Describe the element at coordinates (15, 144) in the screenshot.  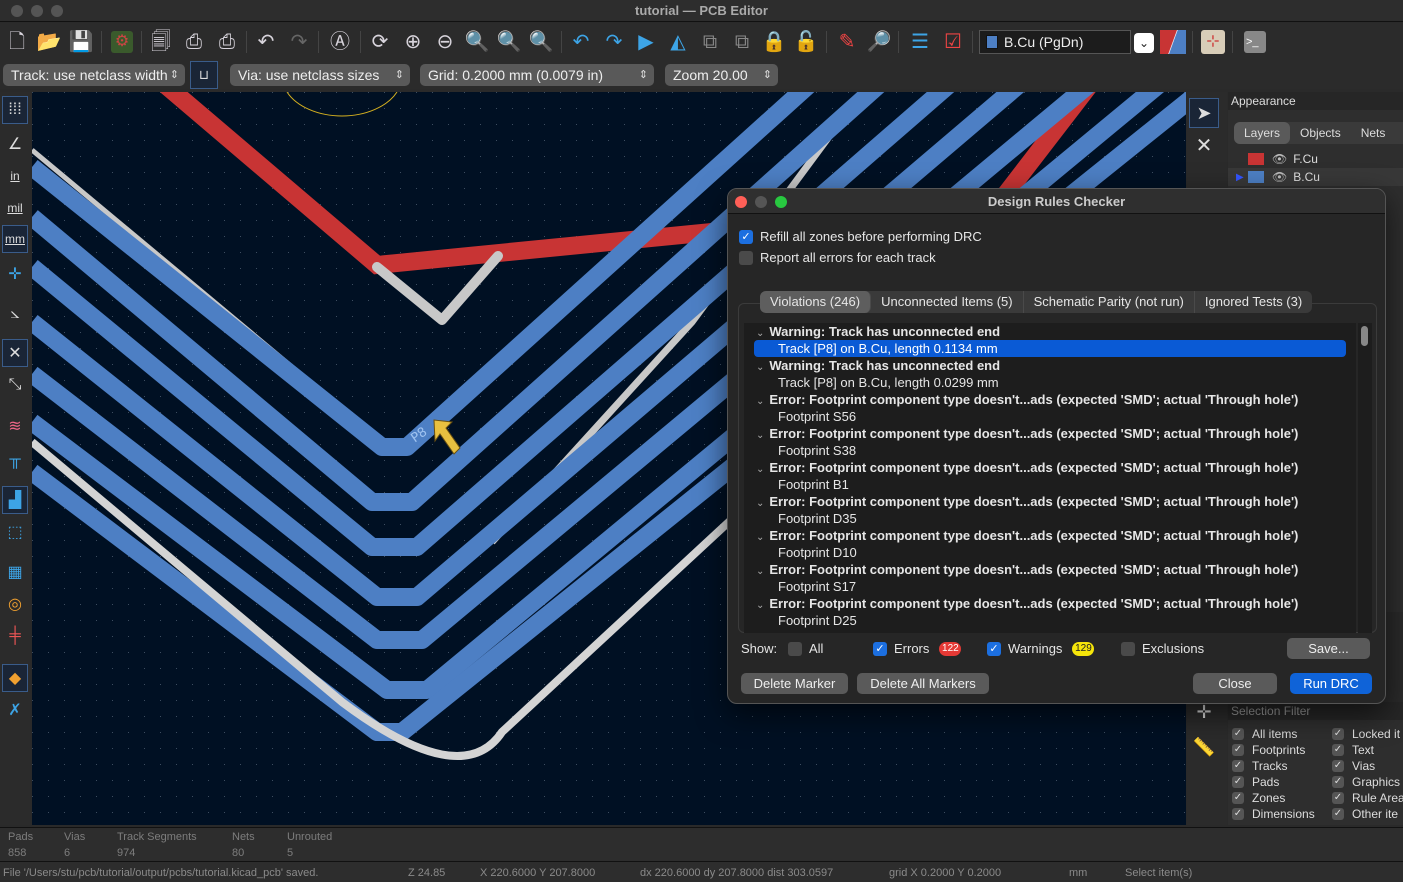
I see `polar-coords-icon: ∠` at that location.